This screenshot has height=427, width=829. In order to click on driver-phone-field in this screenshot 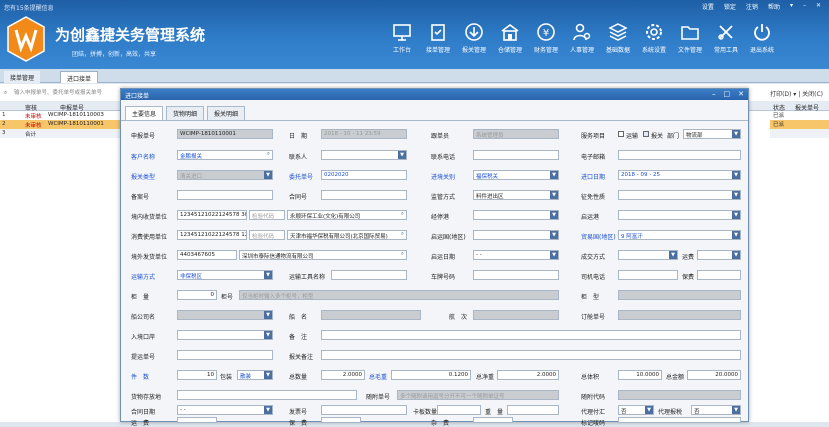, I will do `click(648, 275)`.